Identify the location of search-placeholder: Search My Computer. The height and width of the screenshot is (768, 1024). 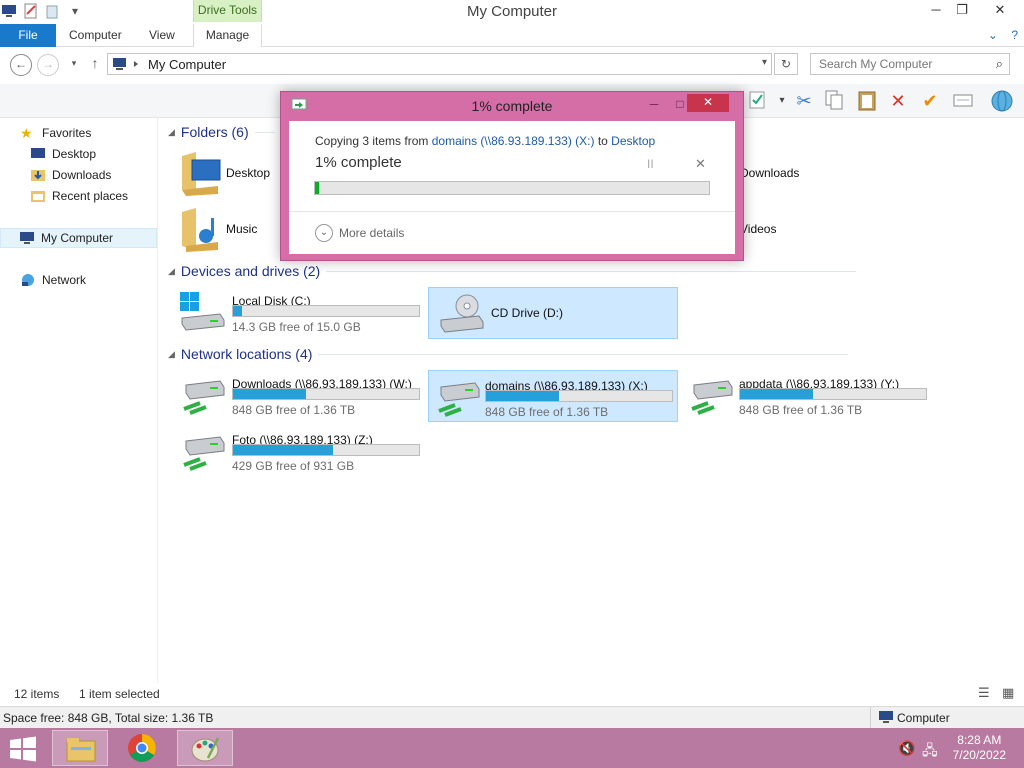
(876, 64).